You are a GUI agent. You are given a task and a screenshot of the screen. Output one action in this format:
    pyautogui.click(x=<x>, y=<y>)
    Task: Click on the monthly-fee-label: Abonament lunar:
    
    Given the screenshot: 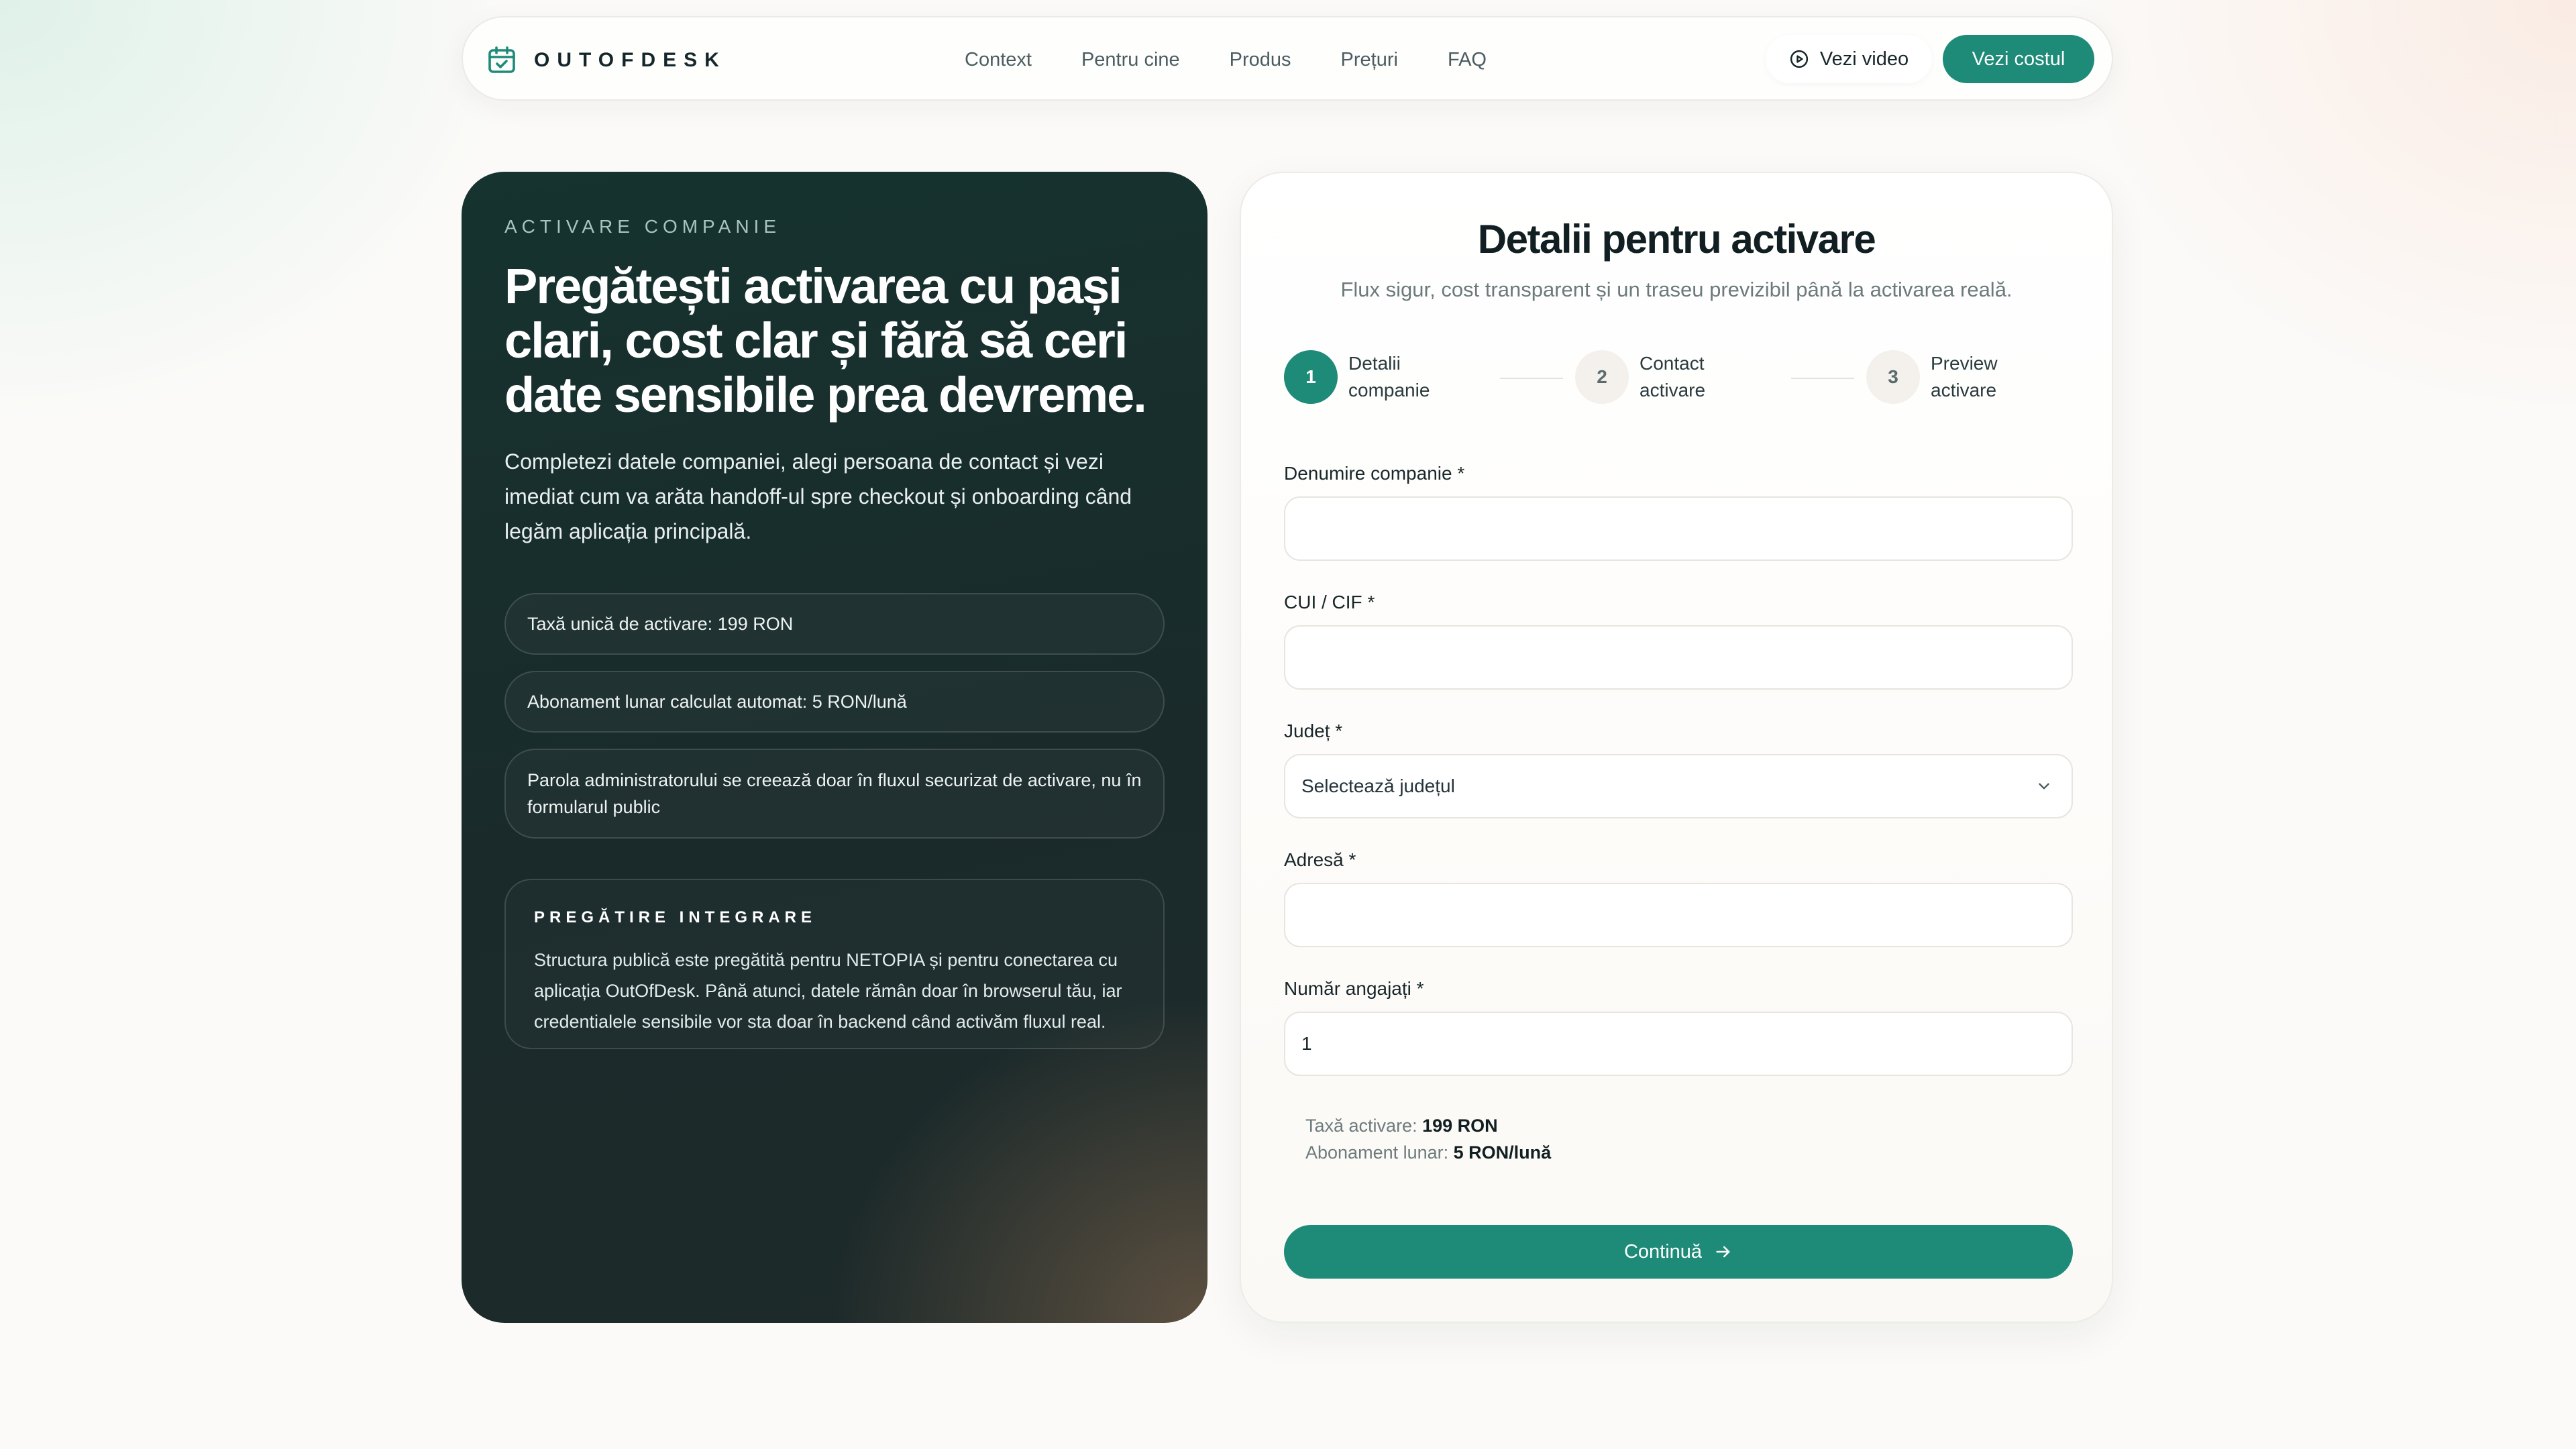 What is the action you would take?
    pyautogui.click(x=1377, y=1152)
    